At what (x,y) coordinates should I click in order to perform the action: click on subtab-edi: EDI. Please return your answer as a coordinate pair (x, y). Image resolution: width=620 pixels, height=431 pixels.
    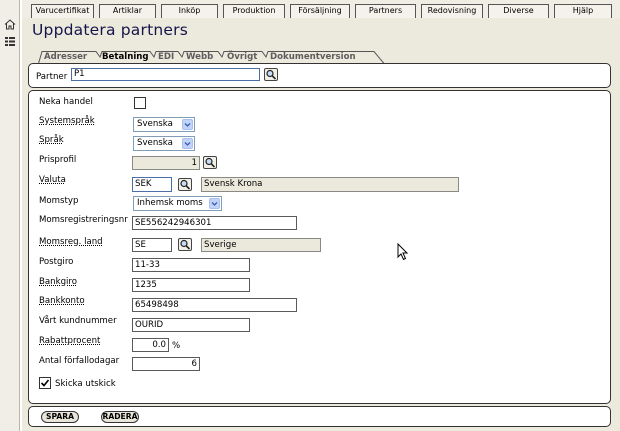
    Looking at the image, I should click on (166, 57).